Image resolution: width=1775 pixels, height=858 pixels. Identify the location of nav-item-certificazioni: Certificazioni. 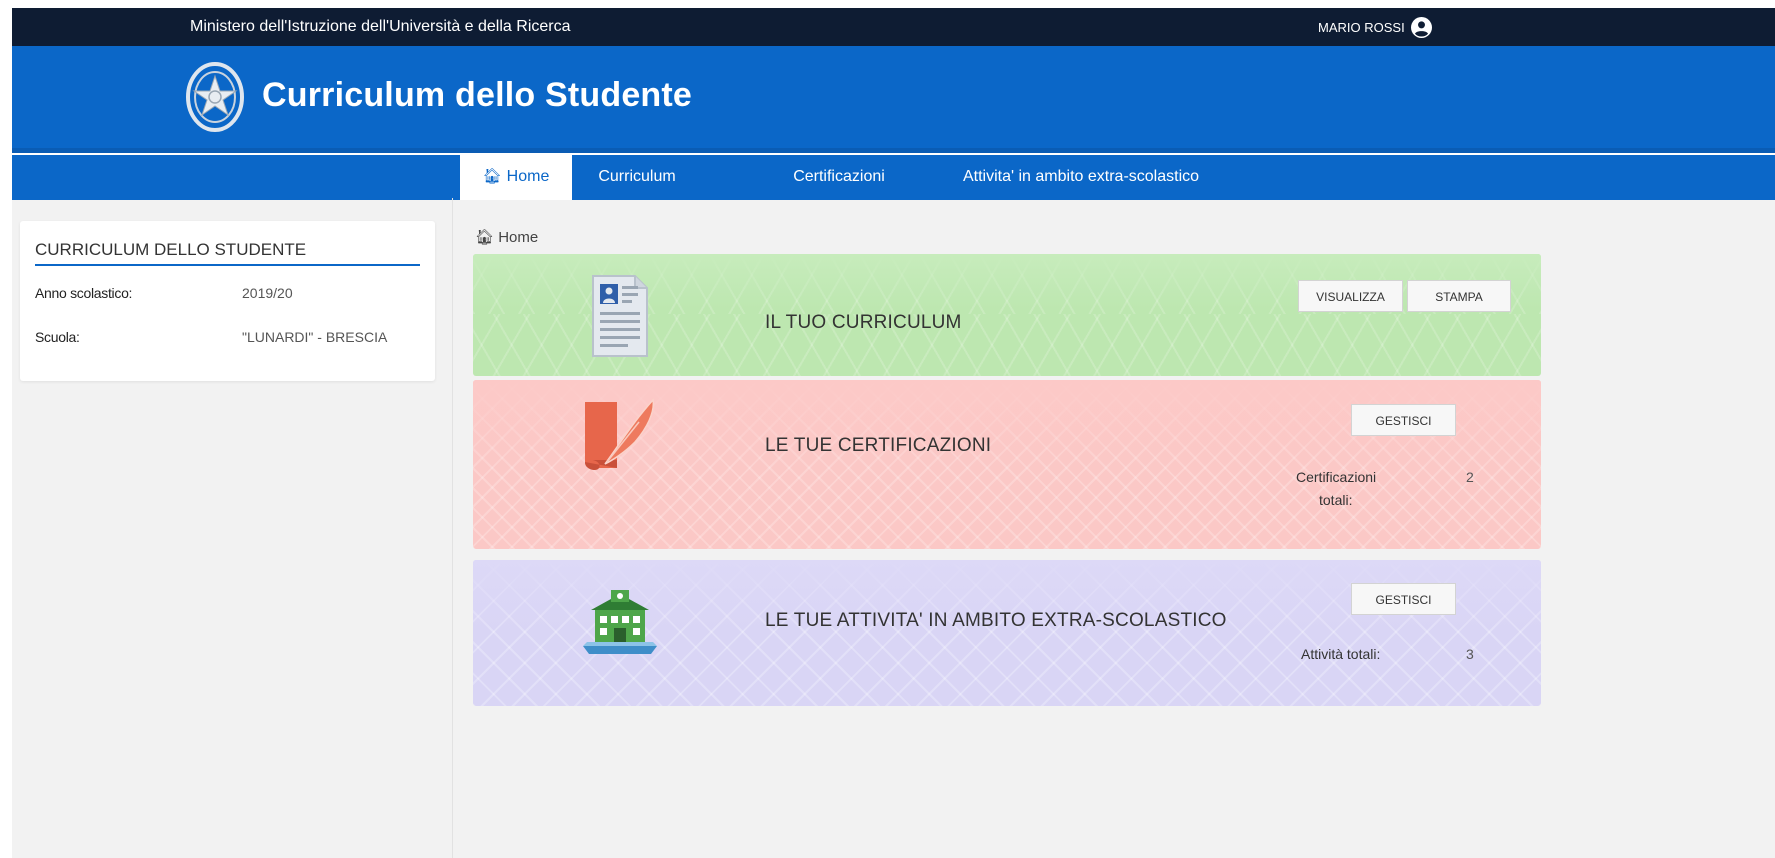
(839, 177).